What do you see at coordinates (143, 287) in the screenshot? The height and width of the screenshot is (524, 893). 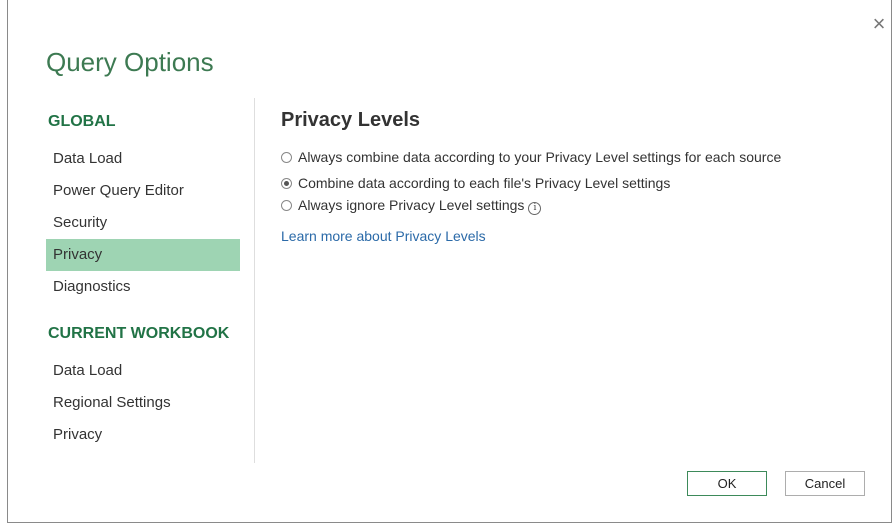 I see `sidebar-item-diagnostics: Diagnostics` at bounding box center [143, 287].